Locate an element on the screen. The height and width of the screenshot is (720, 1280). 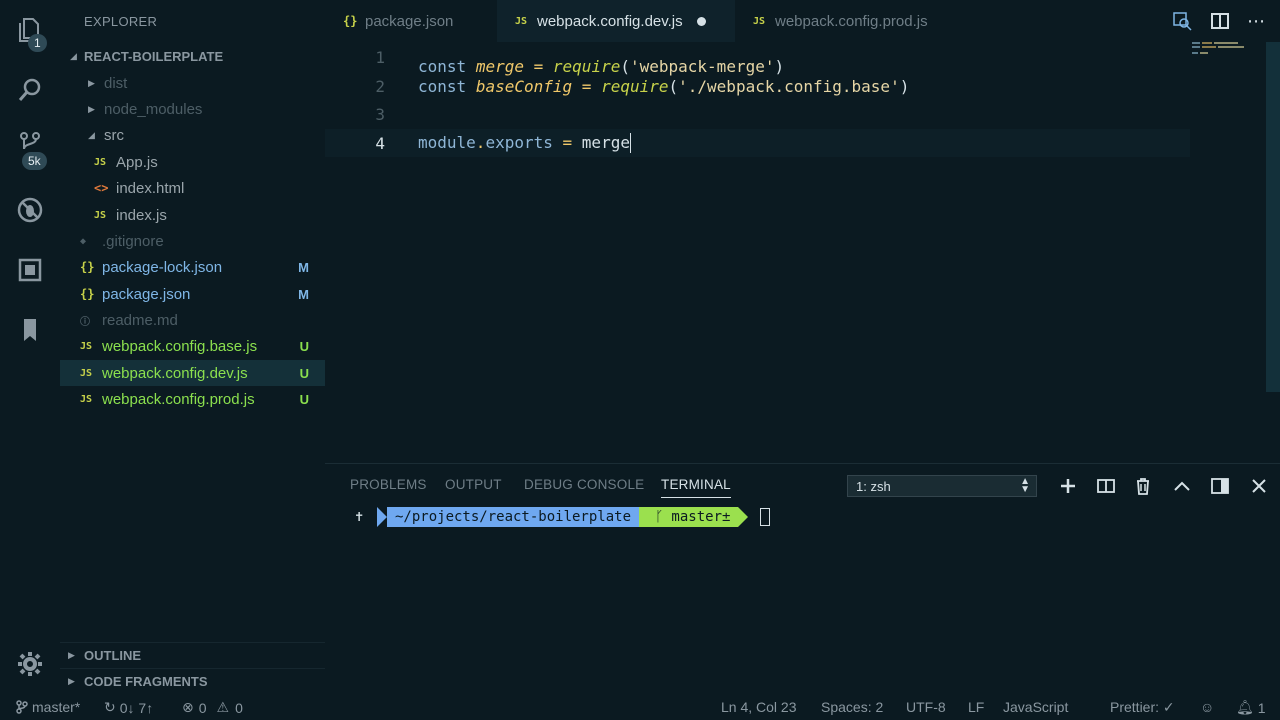
terminal-select: 1: zsh ▲ ▼ is located at coordinates (942, 486).